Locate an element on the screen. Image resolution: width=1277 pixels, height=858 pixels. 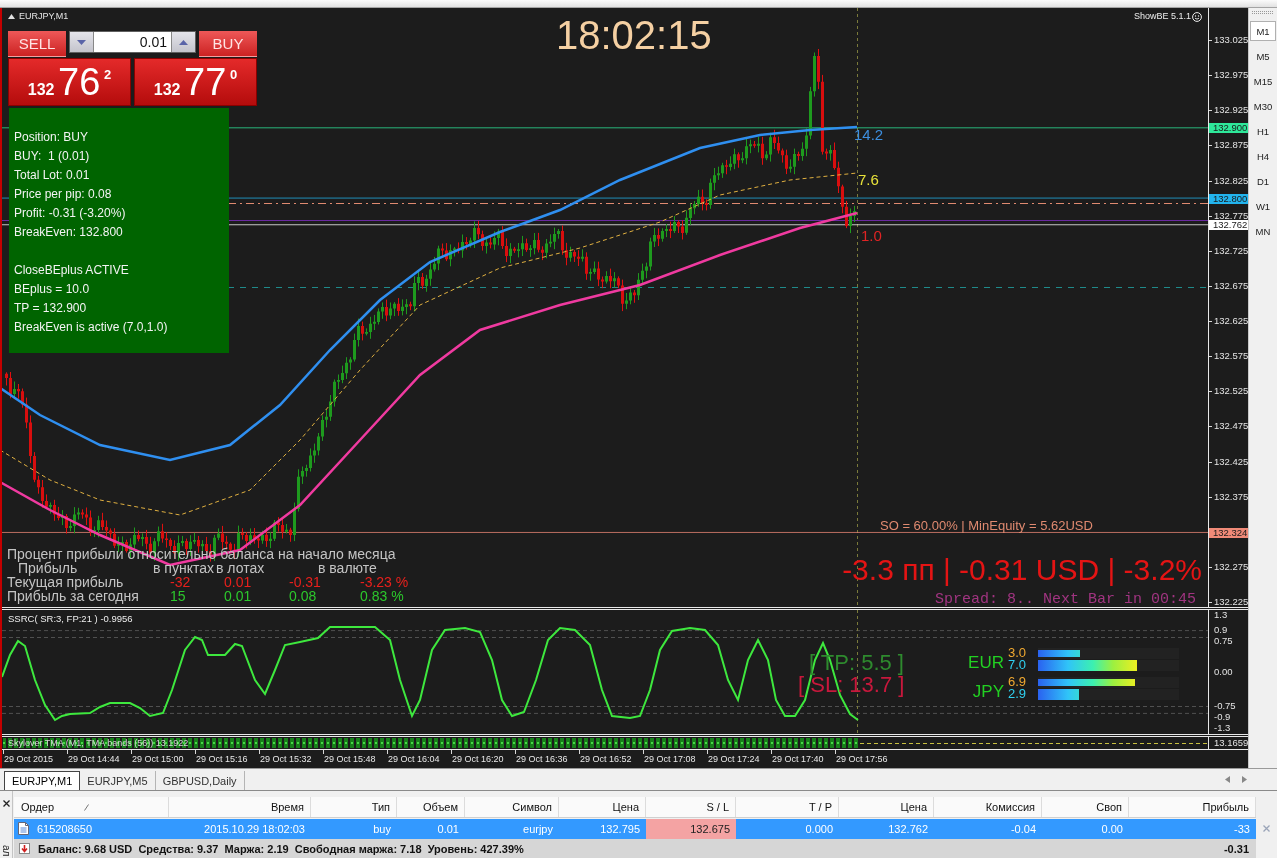
price-axis-label: 132.275 is located at coordinates (1231, 566).